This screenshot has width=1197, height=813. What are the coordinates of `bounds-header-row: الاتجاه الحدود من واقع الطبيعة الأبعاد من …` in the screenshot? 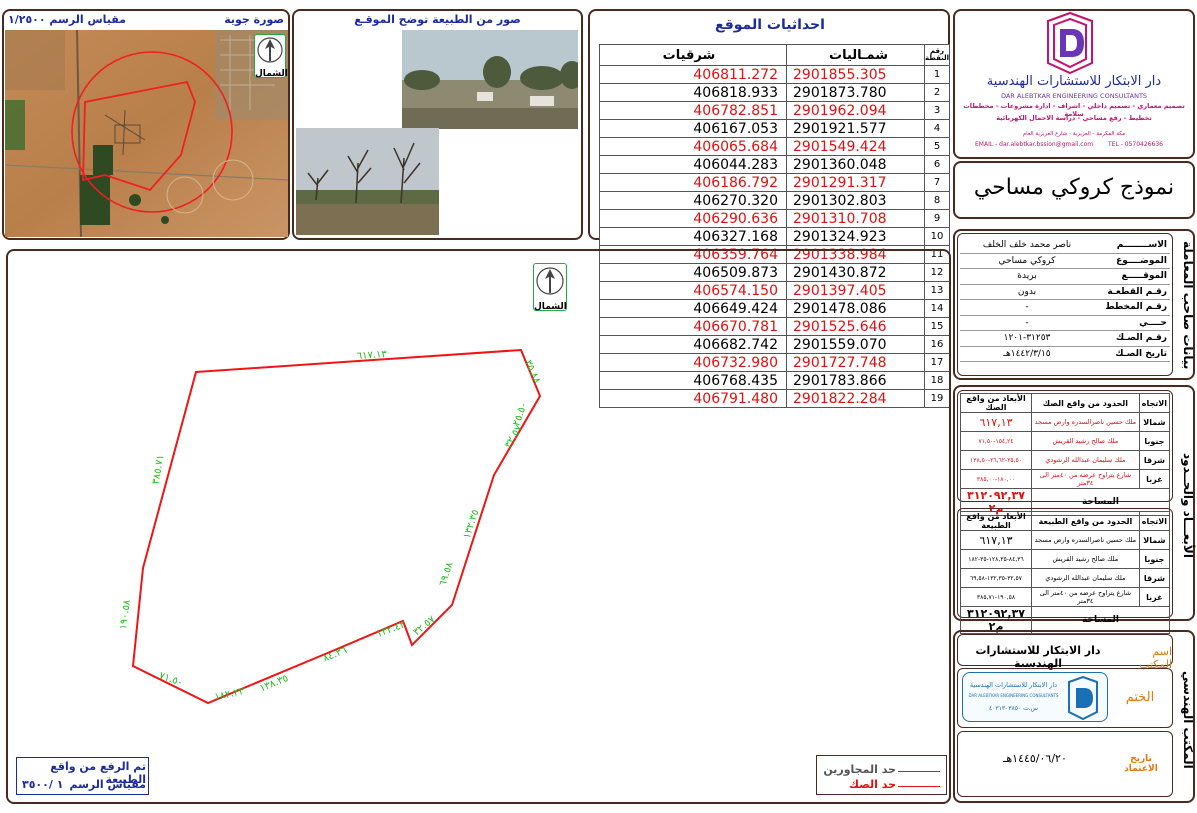 It's located at (1065, 521).